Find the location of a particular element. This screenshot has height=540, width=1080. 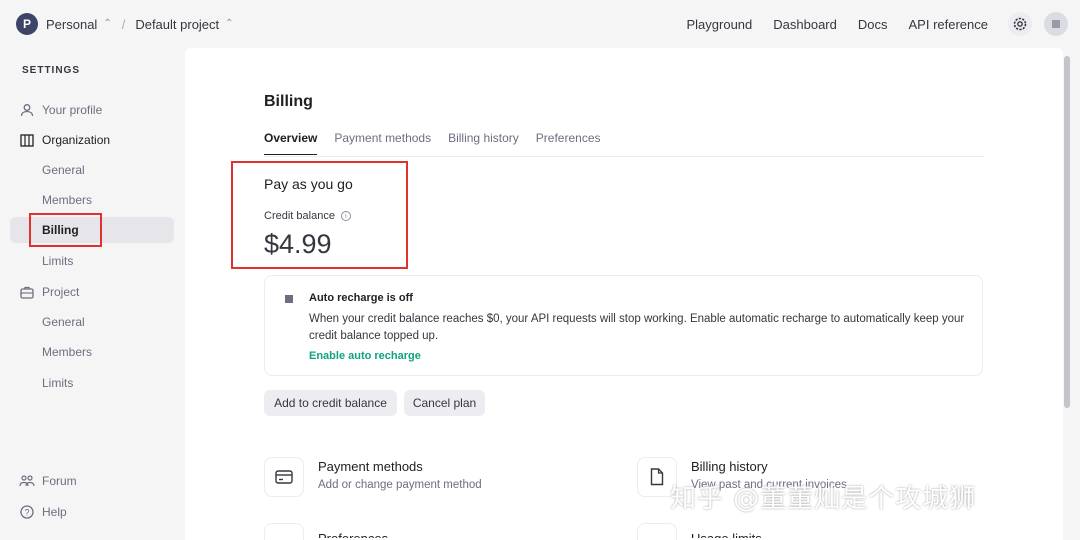

sidebar-heading: SETTINGS is located at coordinates (51, 70).